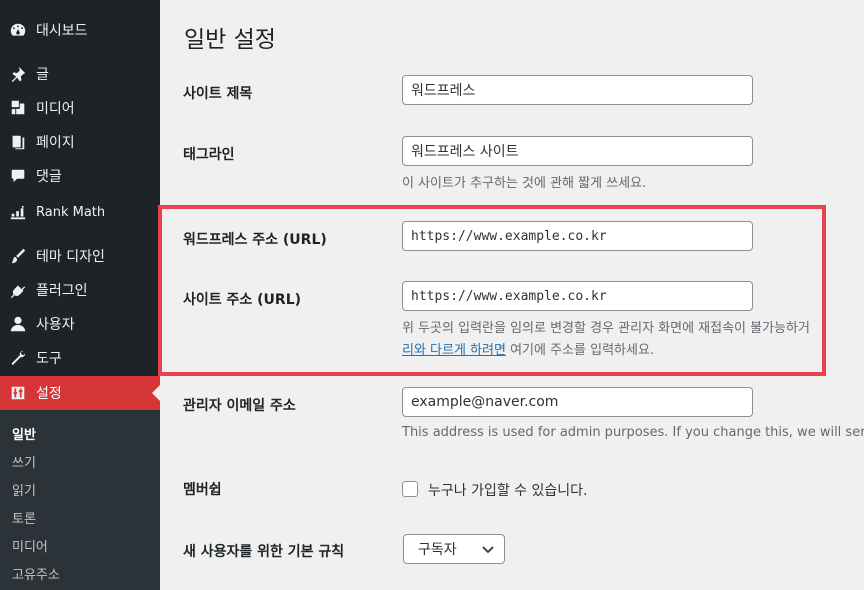  What do you see at coordinates (55, 143) in the screenshot?
I see `menu-label: 페이지` at bounding box center [55, 143].